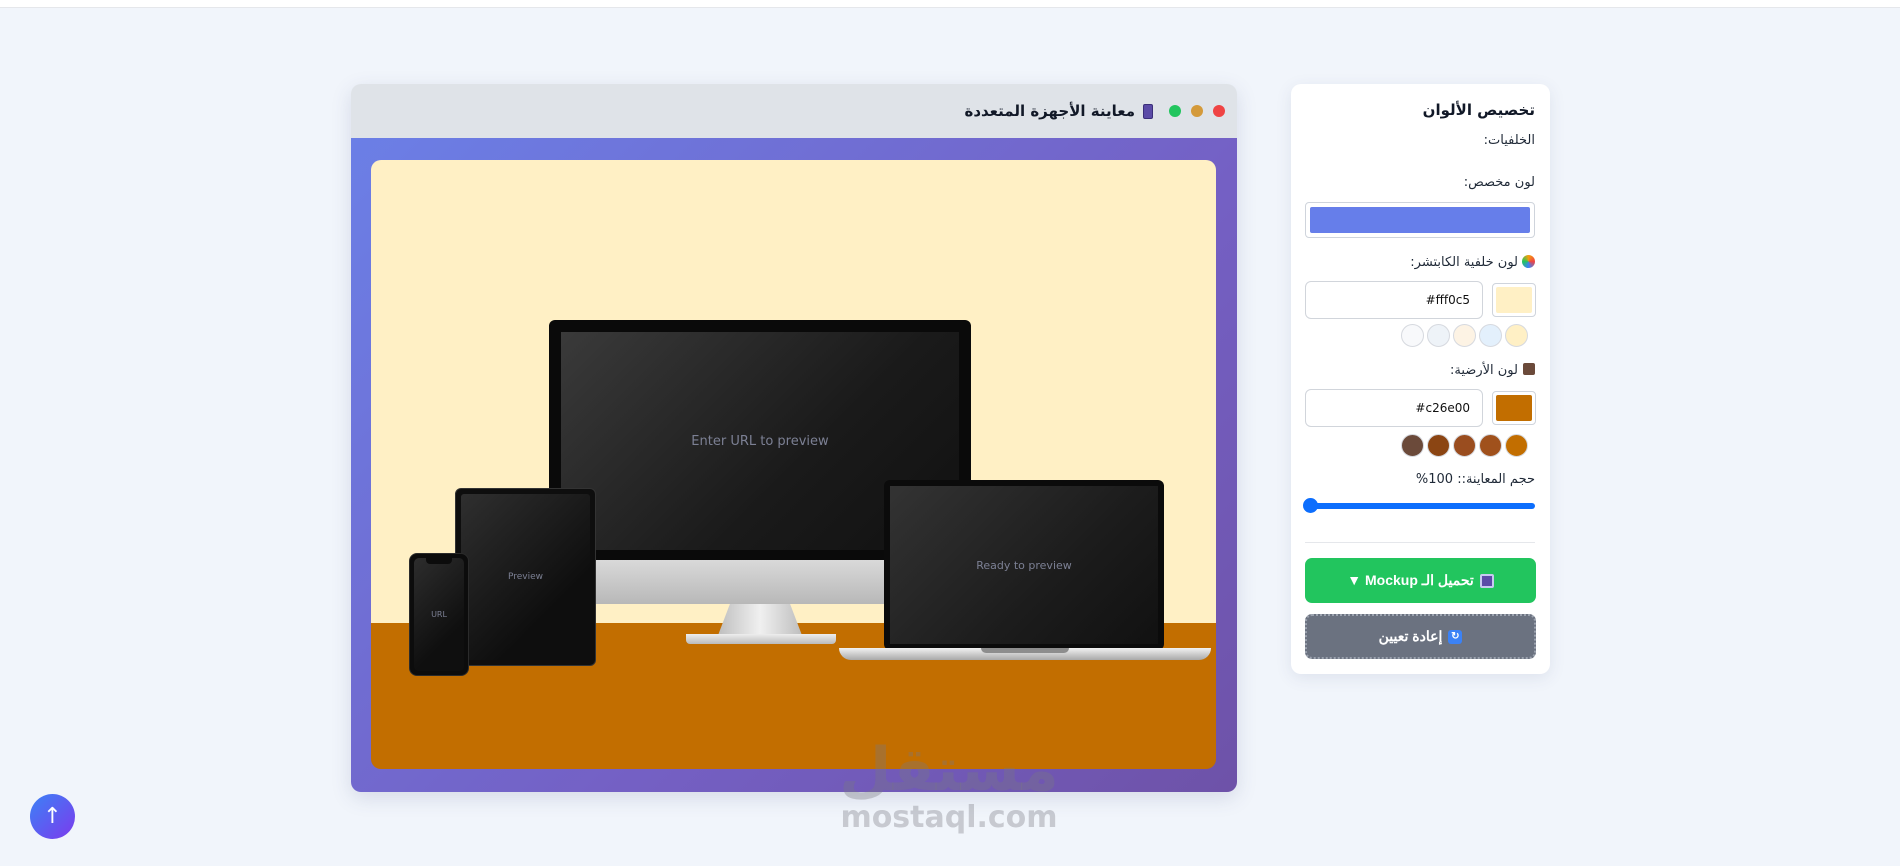 The image size is (1900, 866). Describe the element at coordinates (1486, 580) in the screenshot. I see `floppy-disk-icon` at that location.